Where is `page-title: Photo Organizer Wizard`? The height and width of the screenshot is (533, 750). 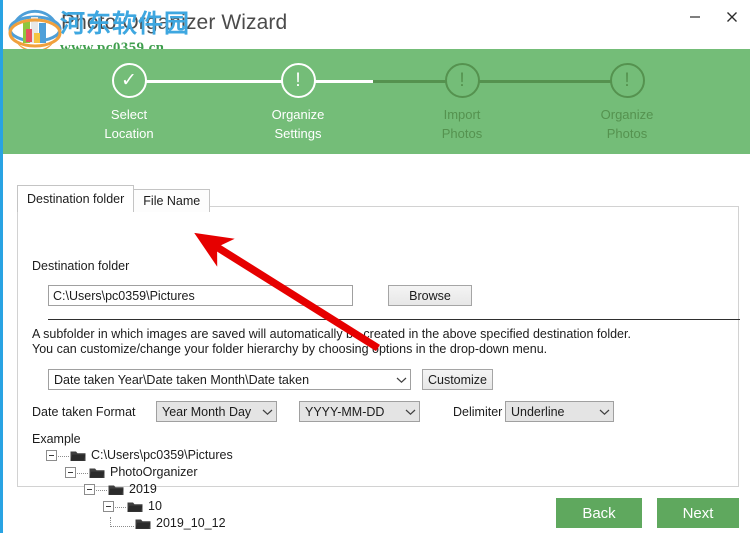 page-title: Photo Organizer Wizard is located at coordinates (174, 22).